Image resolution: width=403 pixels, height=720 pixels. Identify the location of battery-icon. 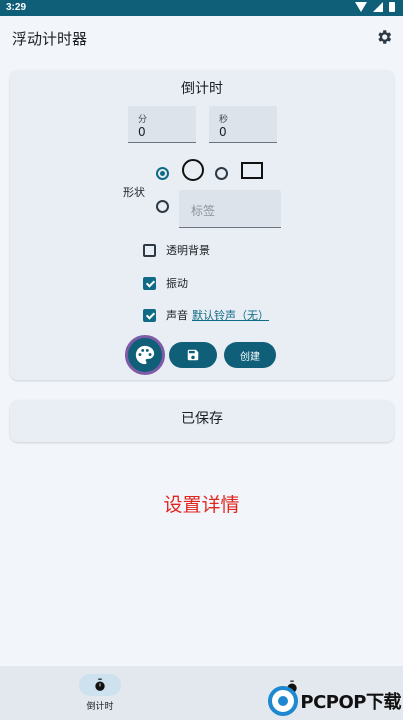
(392, 7).